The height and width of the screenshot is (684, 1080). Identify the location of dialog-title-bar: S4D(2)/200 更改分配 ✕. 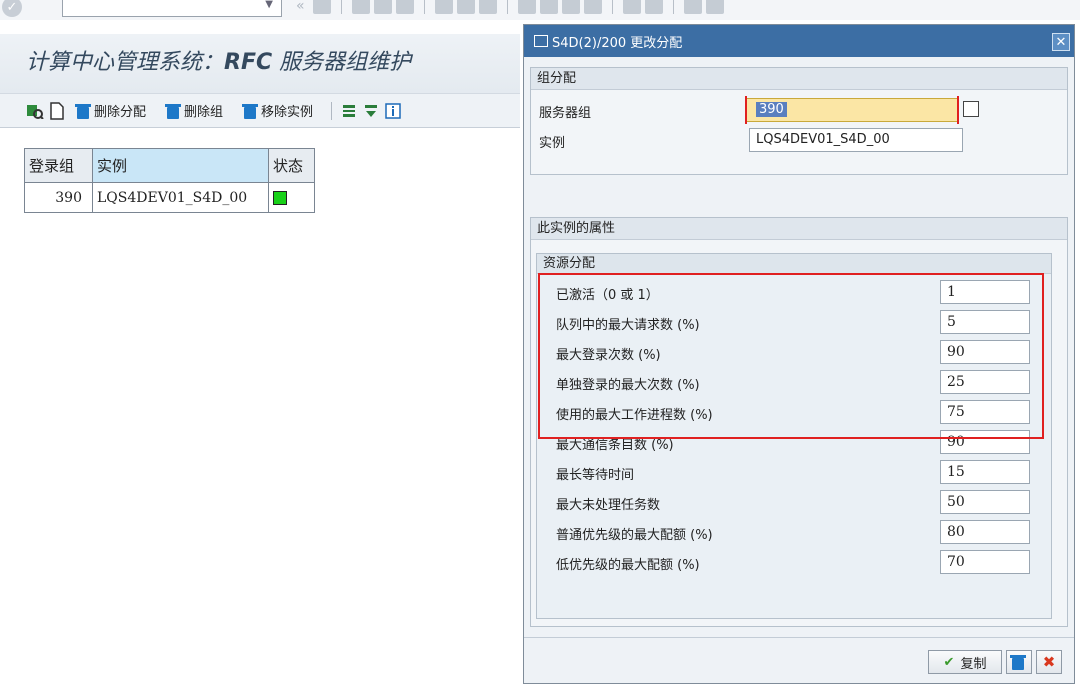
(799, 41).